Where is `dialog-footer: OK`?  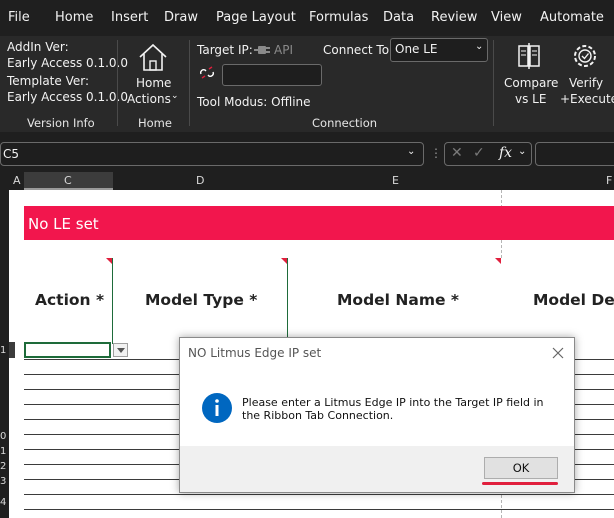 dialog-footer: OK is located at coordinates (377, 469).